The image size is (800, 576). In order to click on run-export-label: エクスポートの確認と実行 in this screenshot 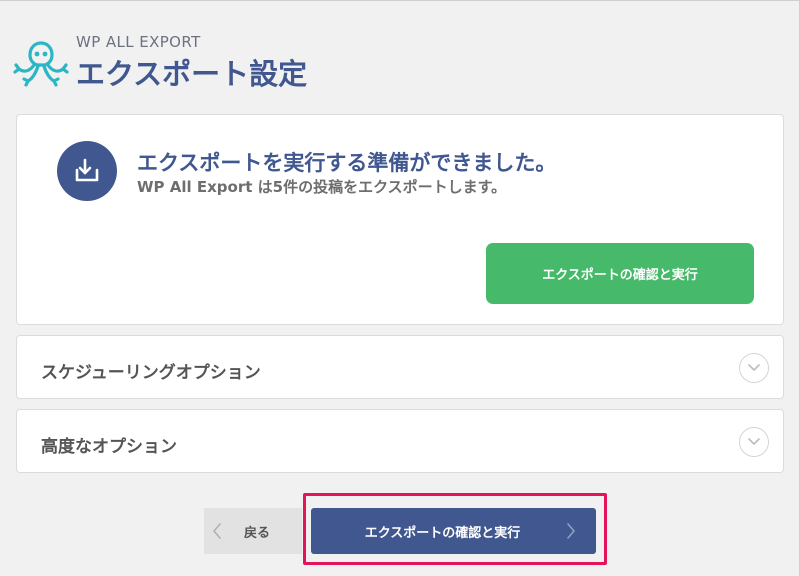, I will do `click(442, 533)`.